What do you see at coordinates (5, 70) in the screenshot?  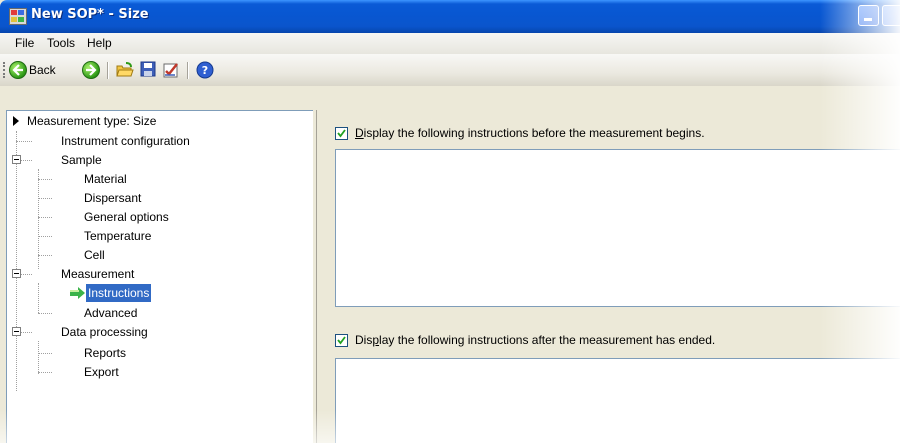 I see `toolbar-grip` at bounding box center [5, 70].